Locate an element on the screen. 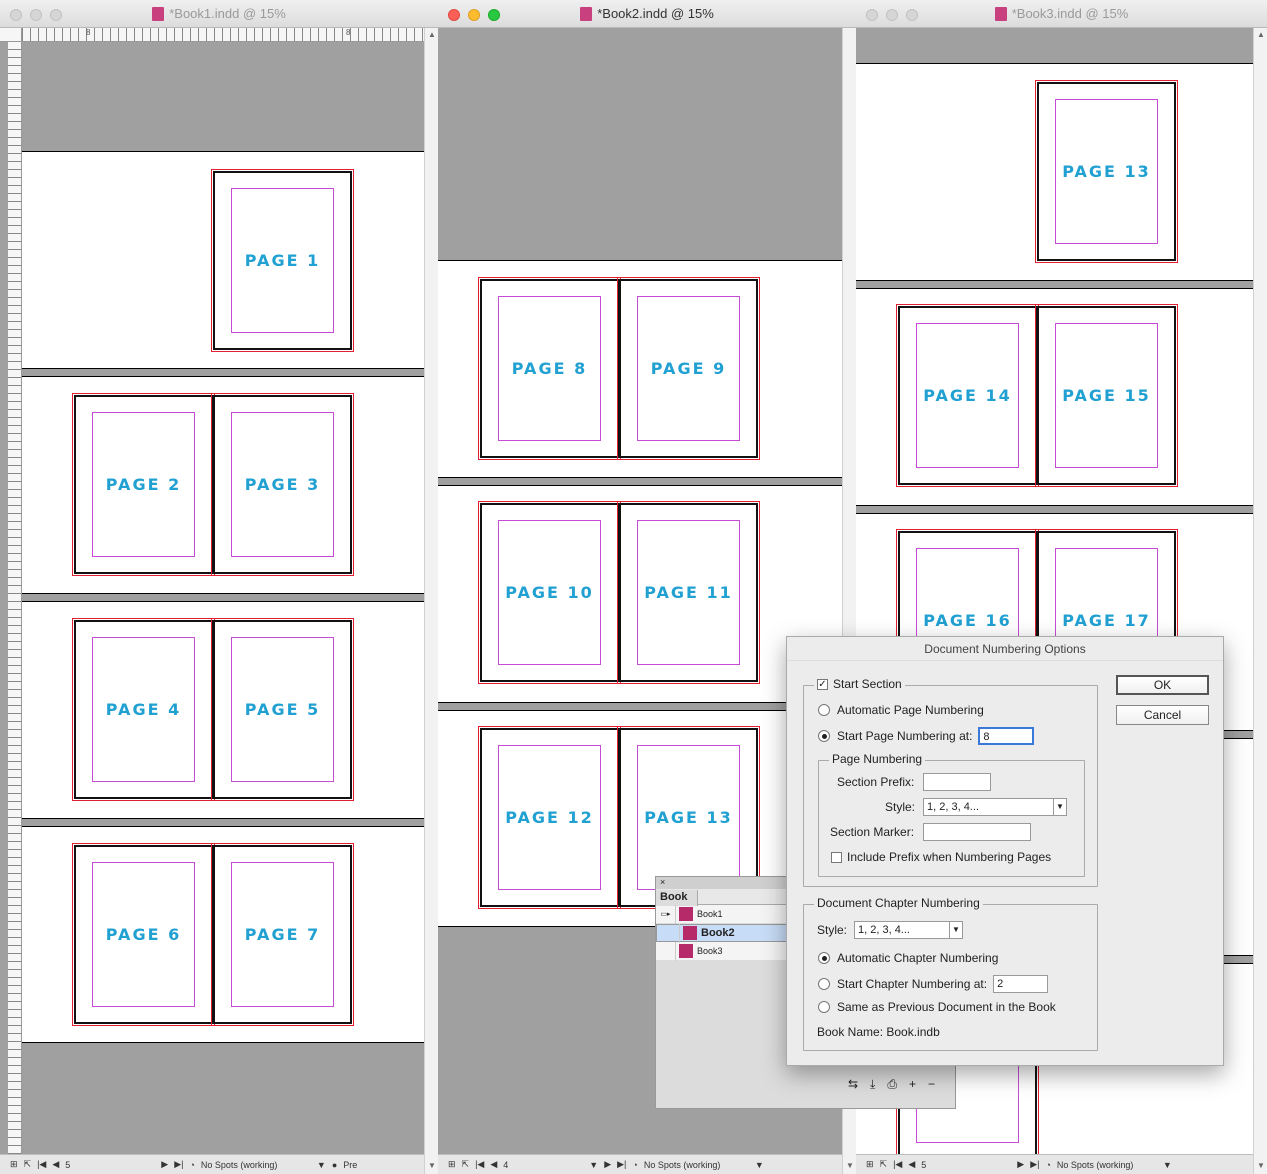  auto-page-numbering-option: Automatic Page Numbering is located at coordinates (901, 710).